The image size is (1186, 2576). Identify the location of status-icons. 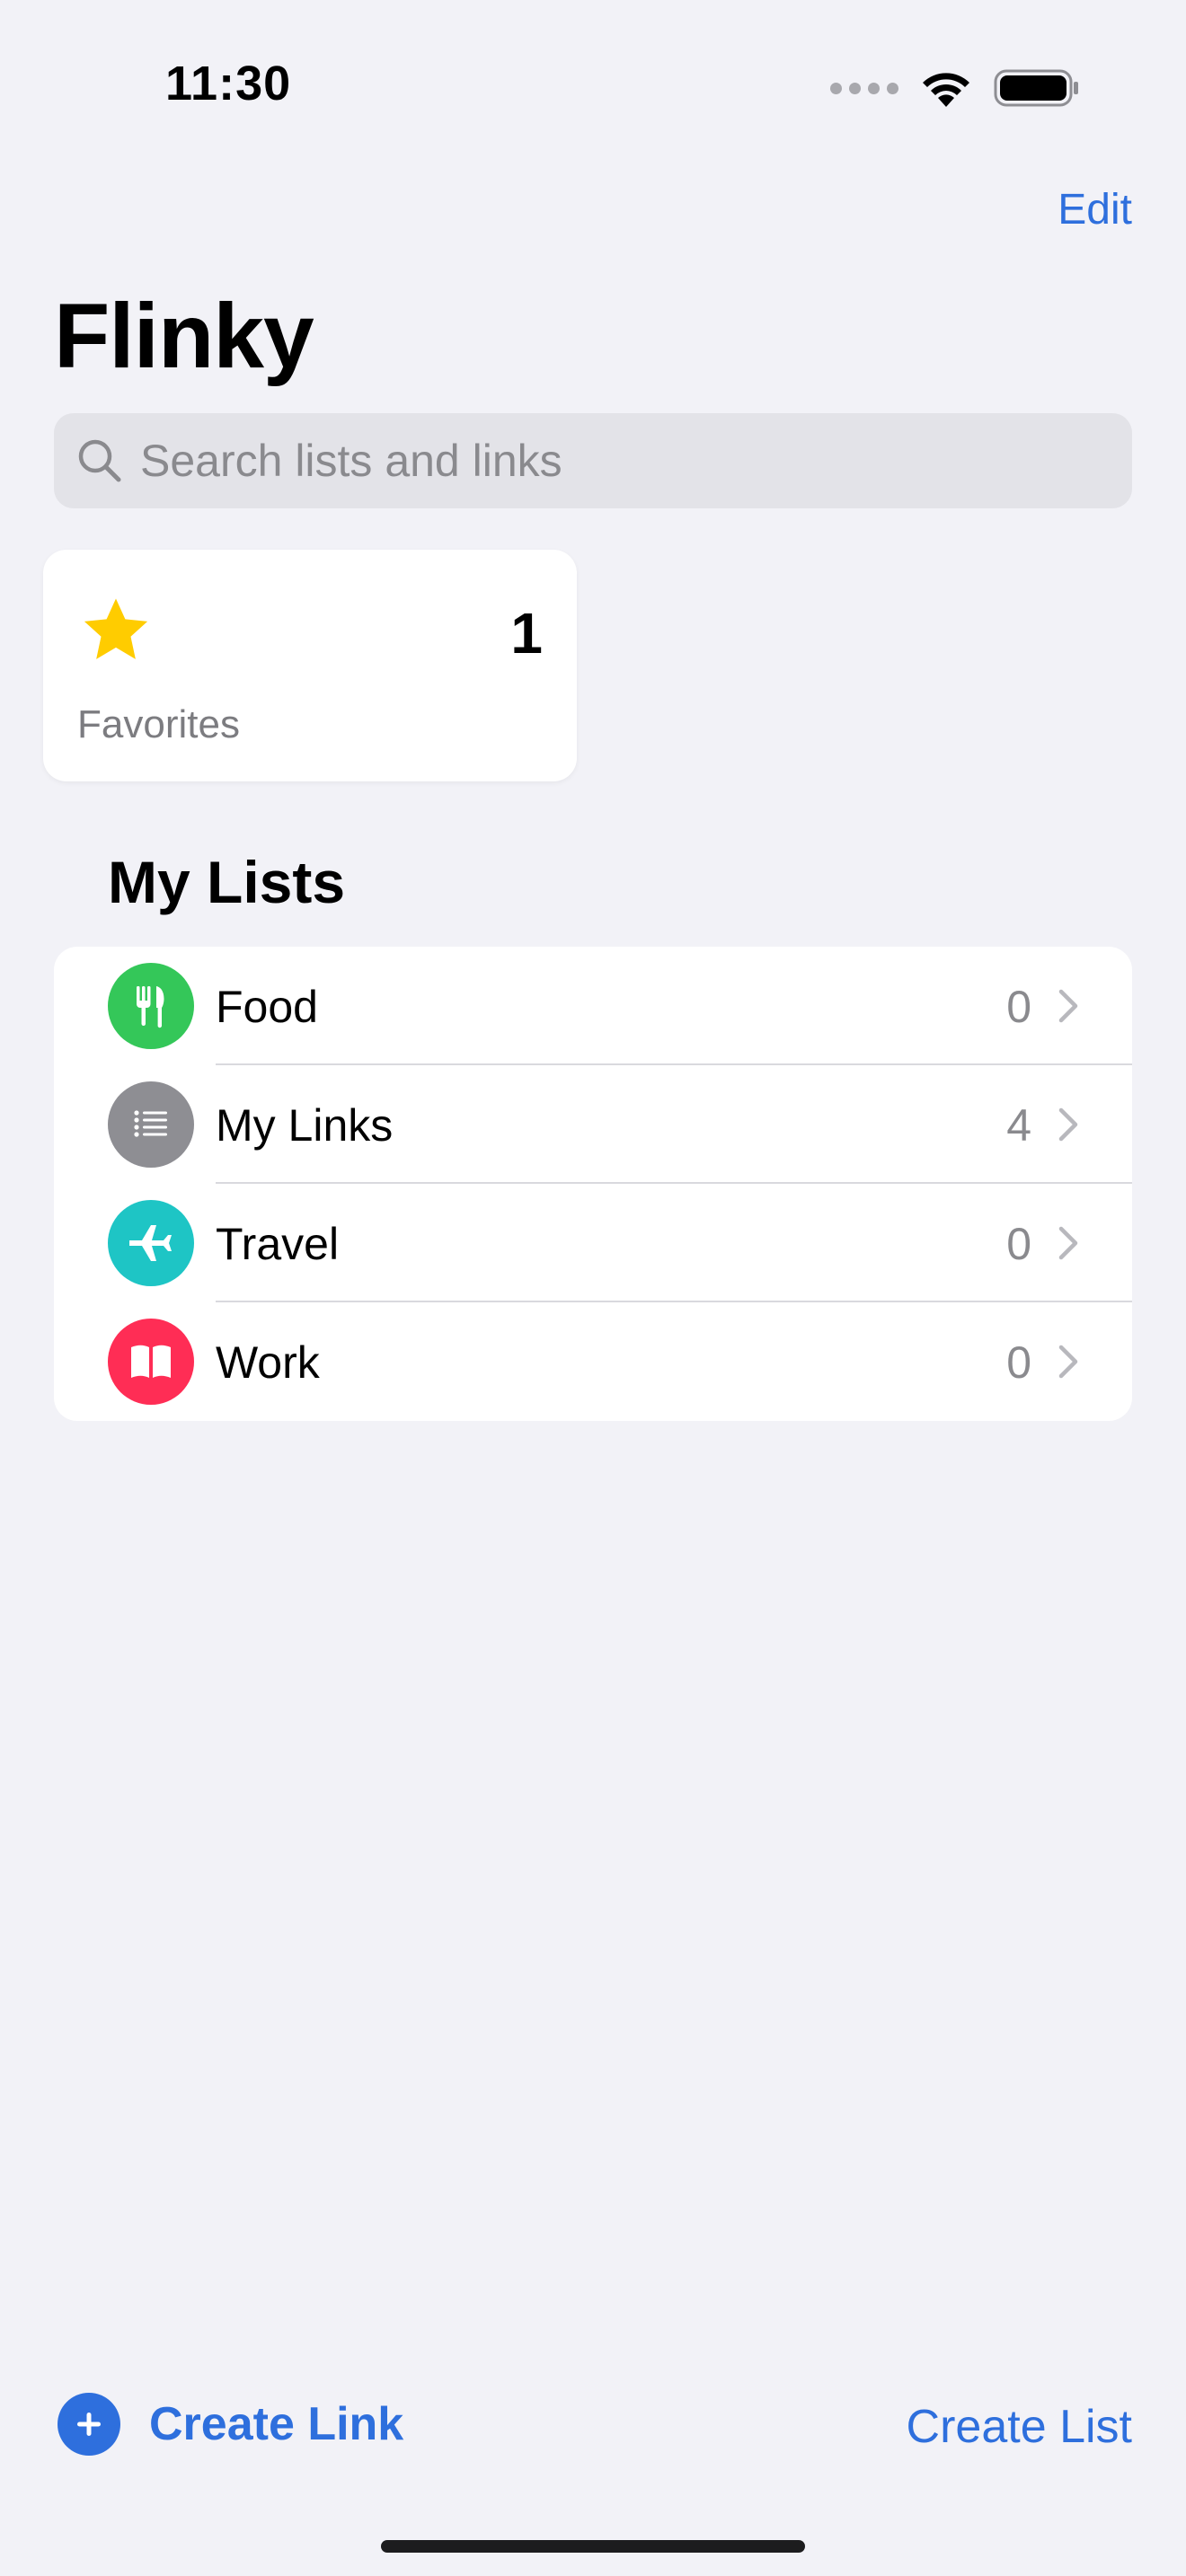
(955, 88).